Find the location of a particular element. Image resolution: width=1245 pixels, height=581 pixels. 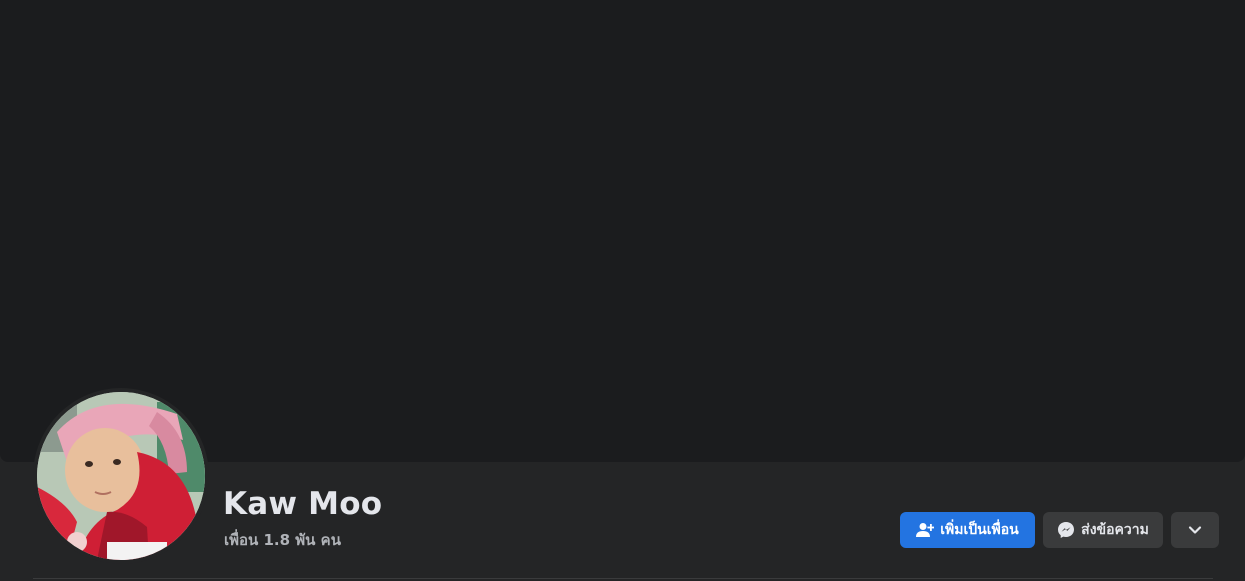

add-friend-button: เพิ่มเป็นเพื่อน is located at coordinates (967, 530).